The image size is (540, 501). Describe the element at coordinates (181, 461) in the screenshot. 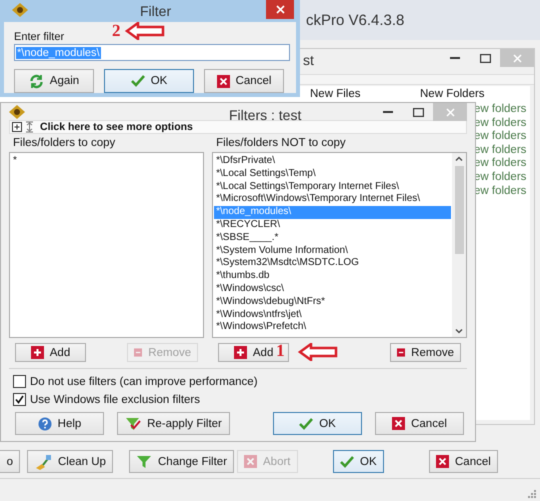

I see `dialog-button: Change Filter` at that location.